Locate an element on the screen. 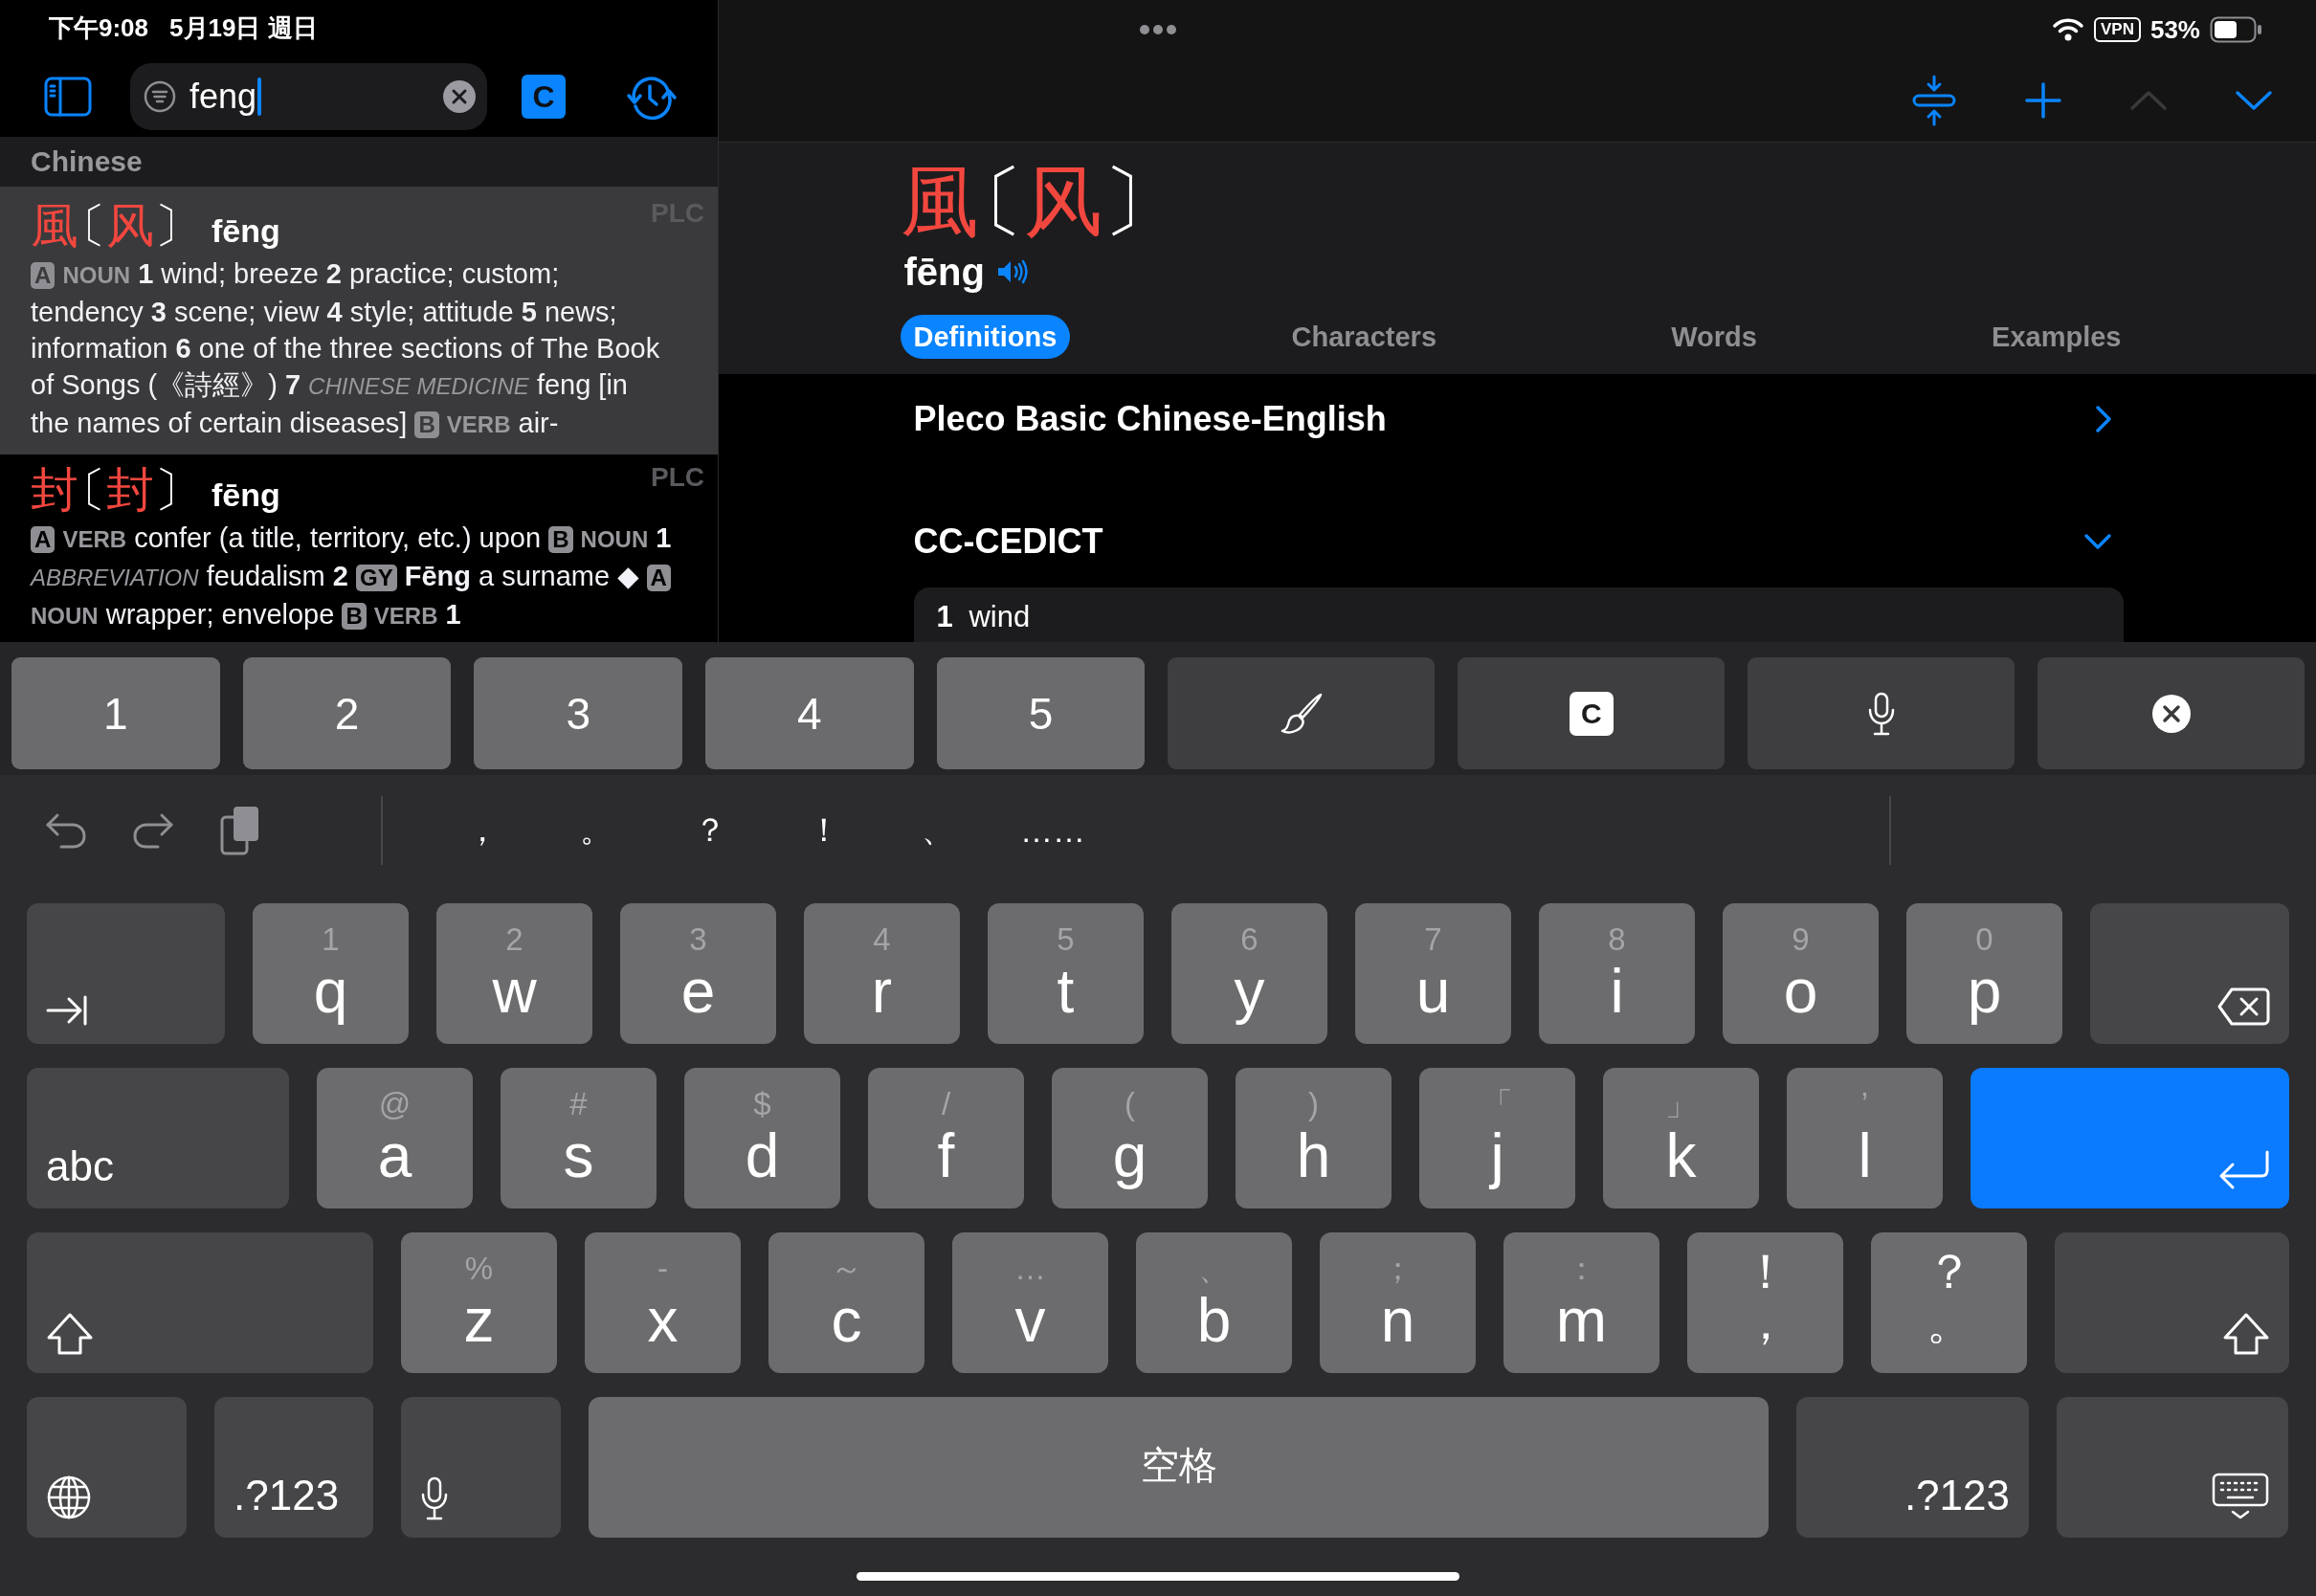  battery-percentage: 53% is located at coordinates (2174, 30).